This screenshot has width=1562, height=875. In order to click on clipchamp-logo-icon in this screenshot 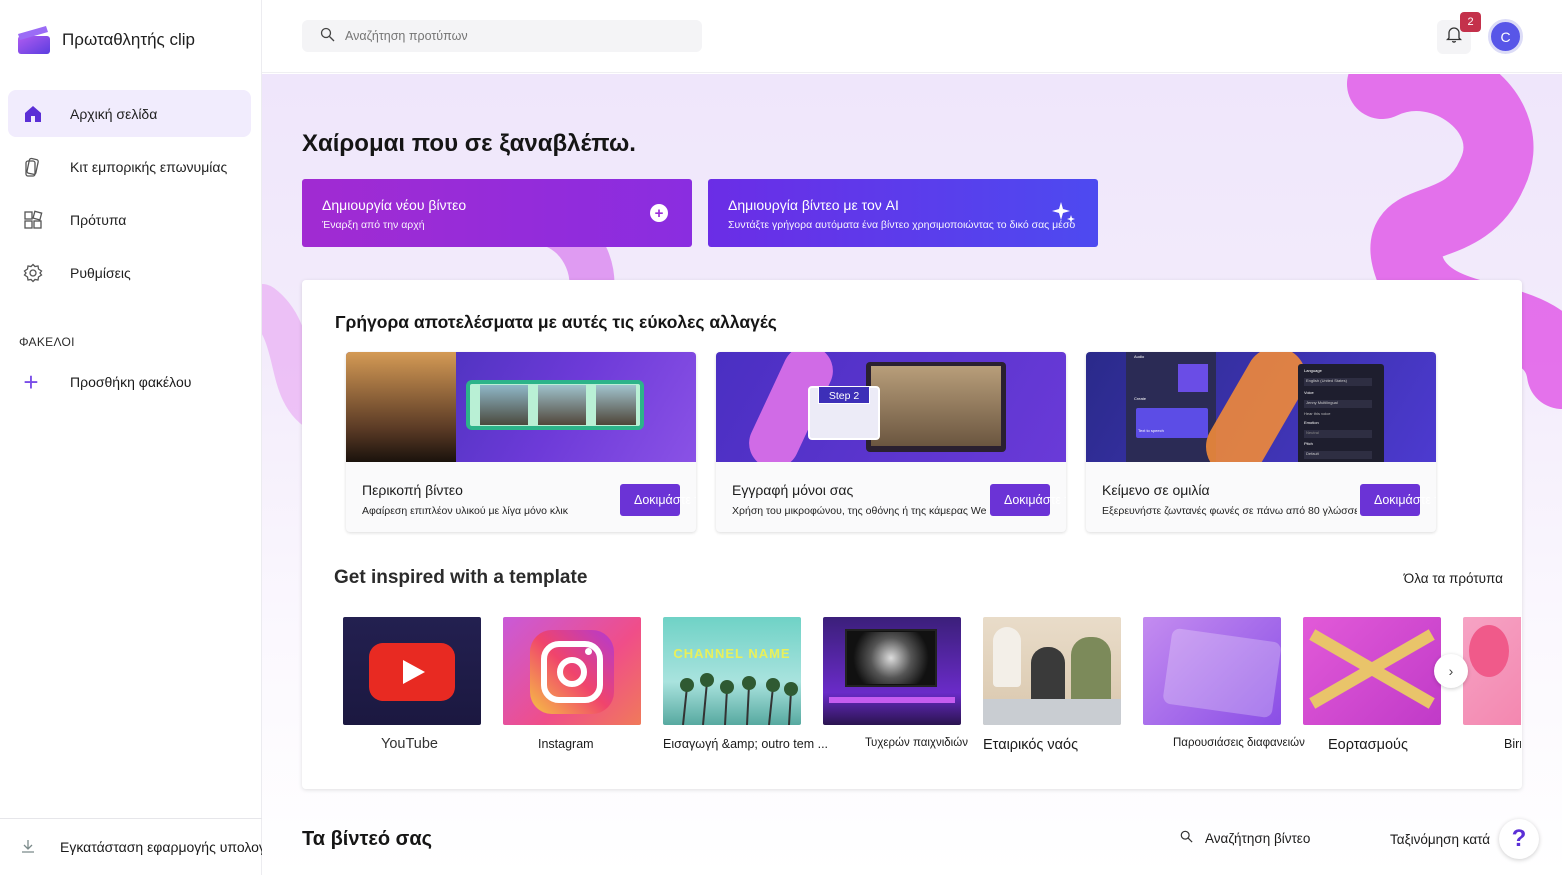, I will do `click(34, 40)`.